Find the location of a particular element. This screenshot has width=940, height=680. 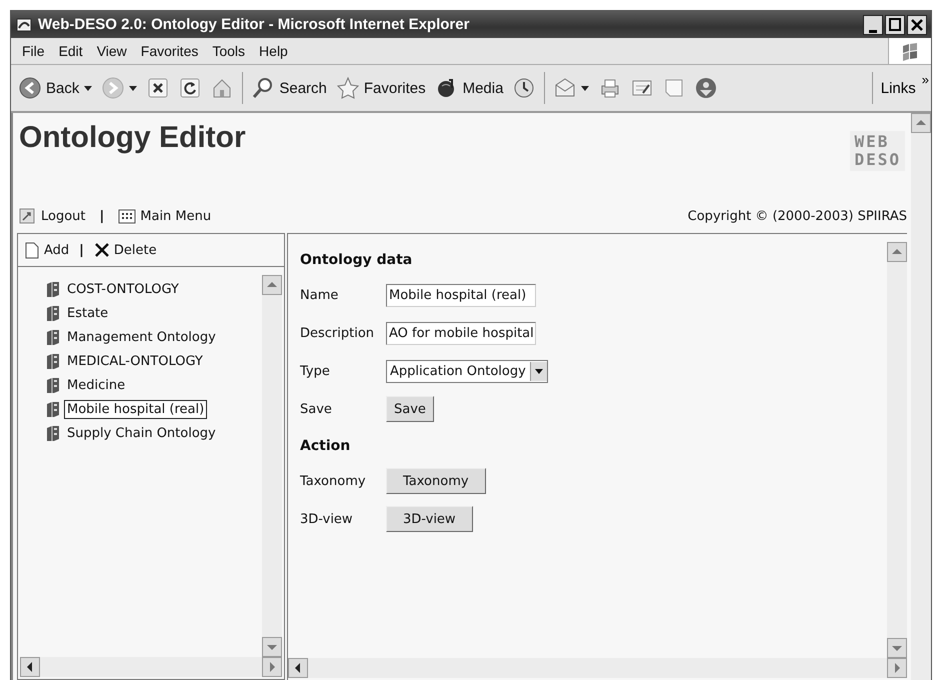

search-icon is located at coordinates (263, 88).